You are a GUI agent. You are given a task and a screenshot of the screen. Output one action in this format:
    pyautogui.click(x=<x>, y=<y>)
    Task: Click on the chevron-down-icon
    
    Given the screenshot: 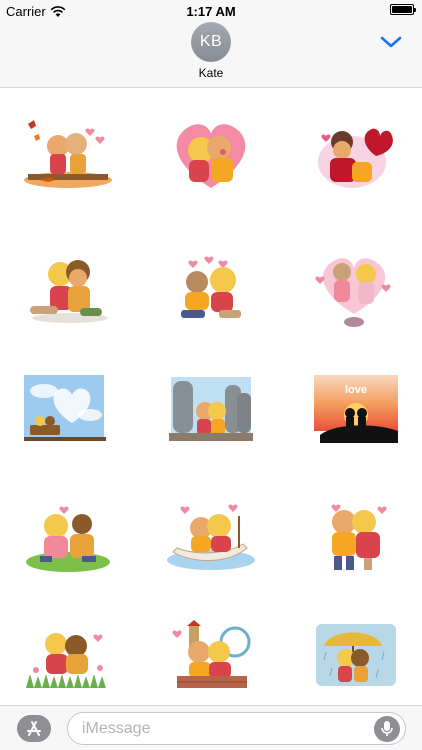 What is the action you would take?
    pyautogui.click(x=391, y=42)
    